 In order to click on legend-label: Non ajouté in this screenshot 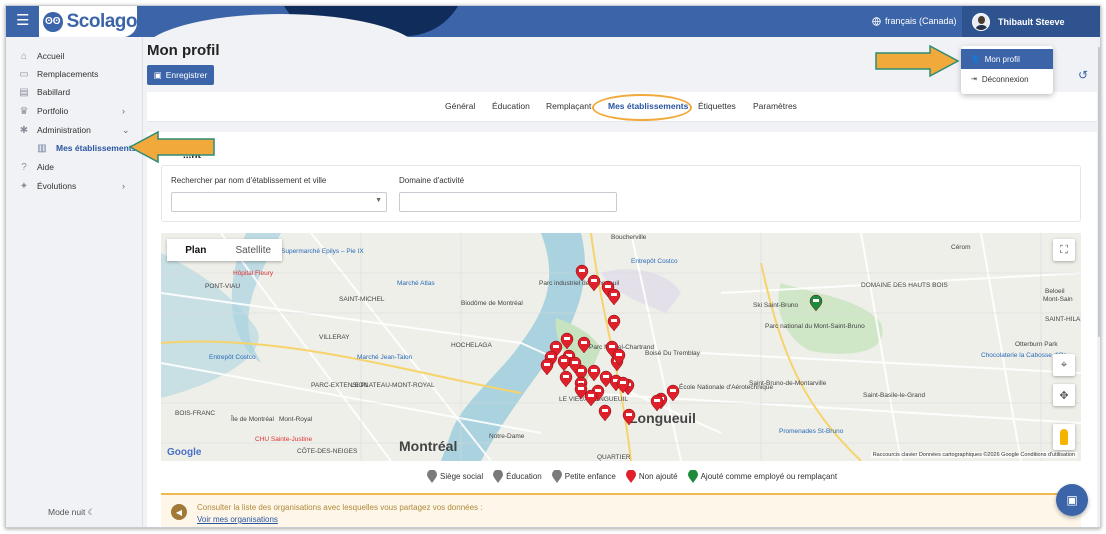, I will do `click(658, 476)`.